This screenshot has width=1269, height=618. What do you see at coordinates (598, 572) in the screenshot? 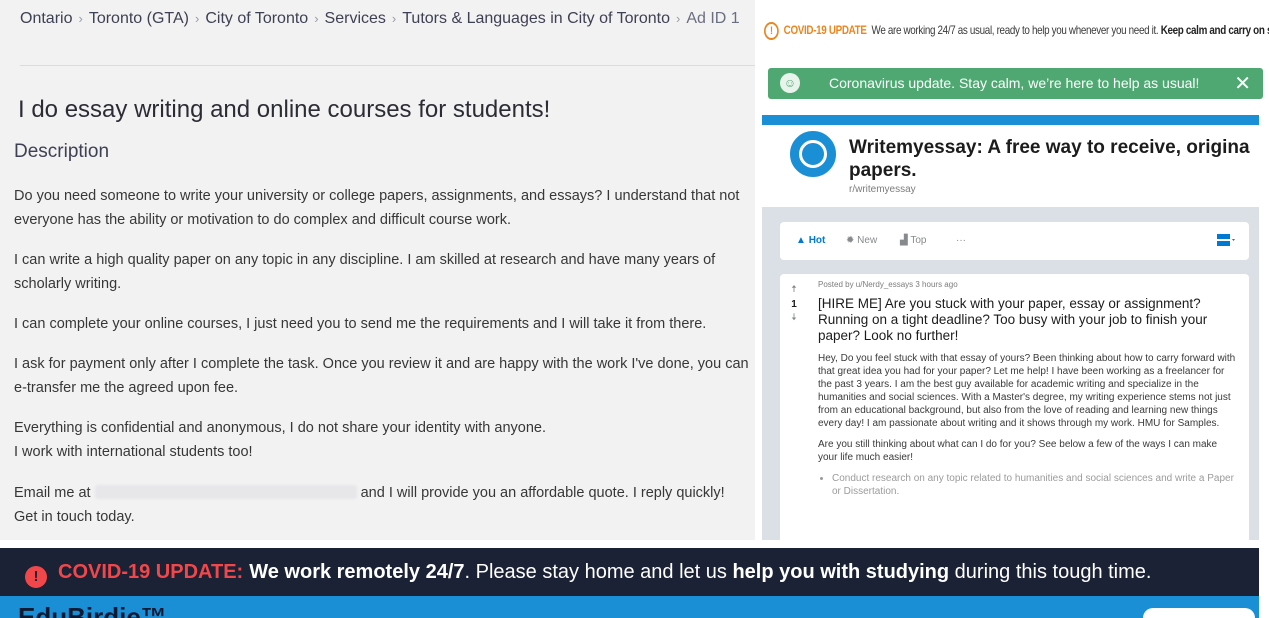
I see `covid-text-1: . Please stay home and let us` at bounding box center [598, 572].